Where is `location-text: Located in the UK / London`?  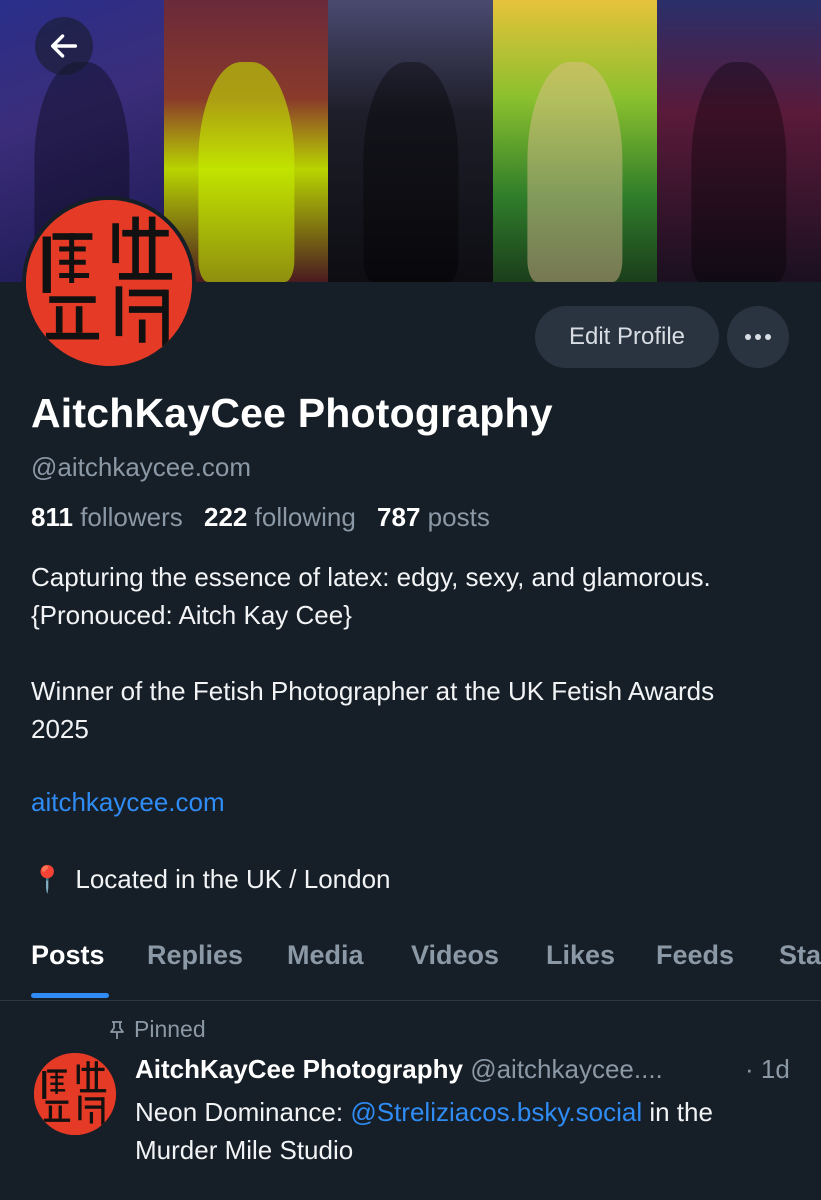 location-text: Located in the UK / London is located at coordinates (233, 879).